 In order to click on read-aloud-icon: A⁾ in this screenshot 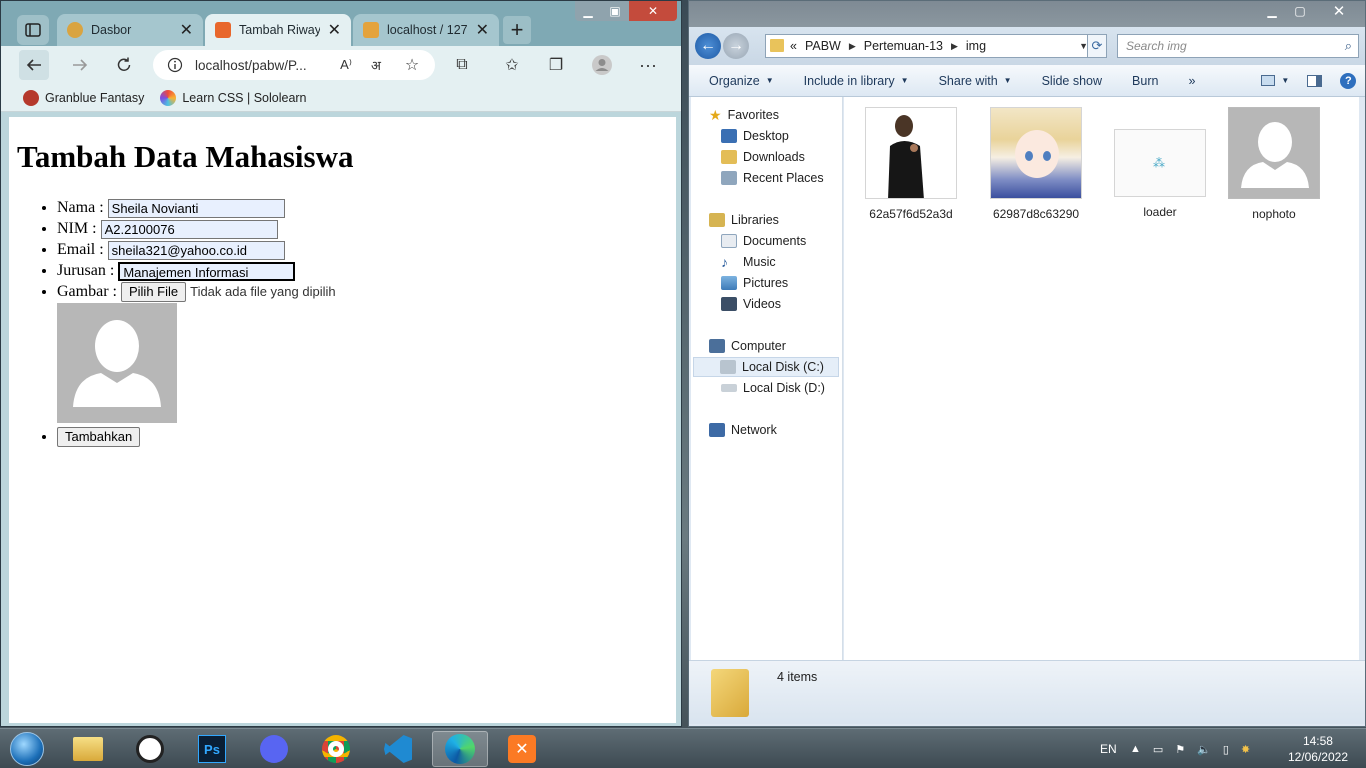, I will do `click(346, 65)`.